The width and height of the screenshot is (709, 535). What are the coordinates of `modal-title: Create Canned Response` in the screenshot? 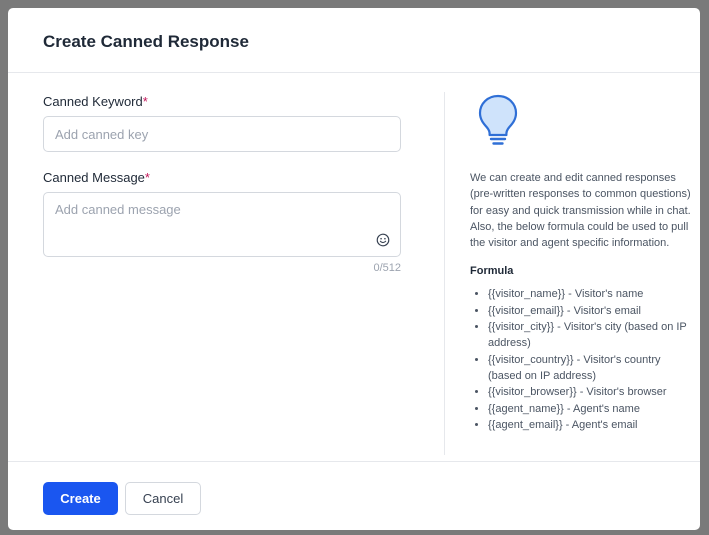 It's located at (146, 41).